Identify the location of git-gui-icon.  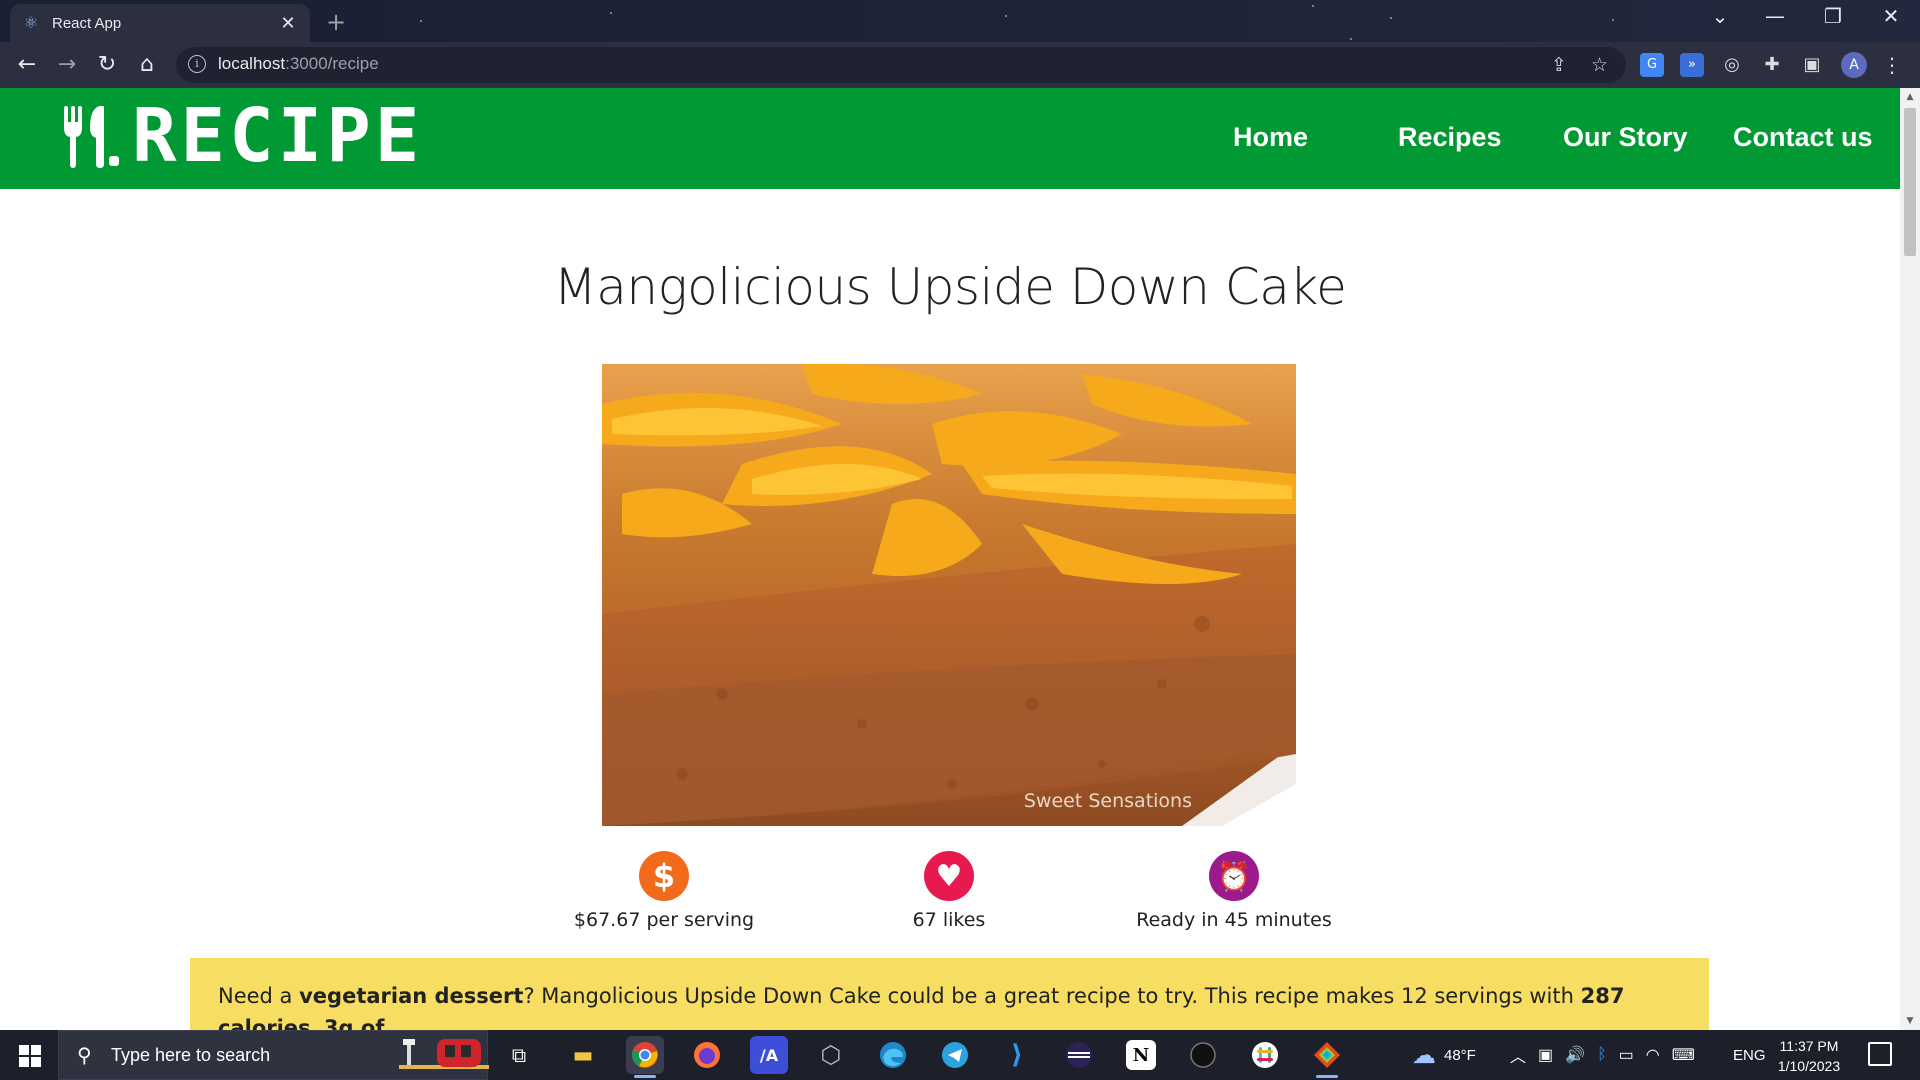
(1327, 1057).